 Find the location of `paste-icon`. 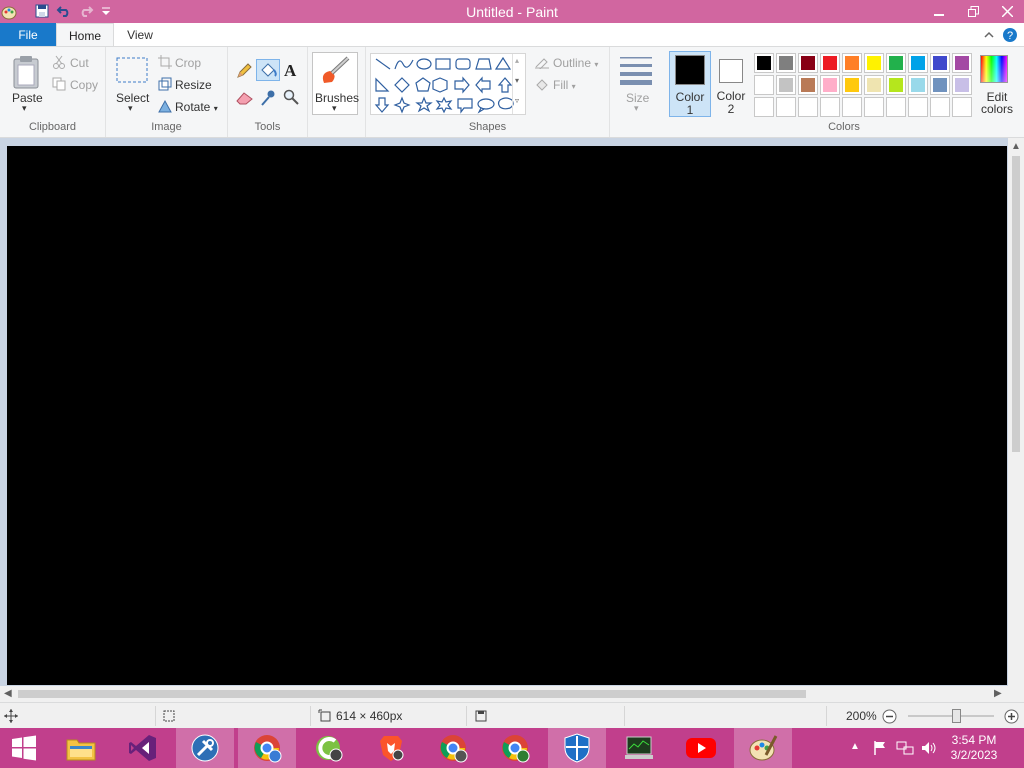

paste-icon is located at coordinates (26, 73).